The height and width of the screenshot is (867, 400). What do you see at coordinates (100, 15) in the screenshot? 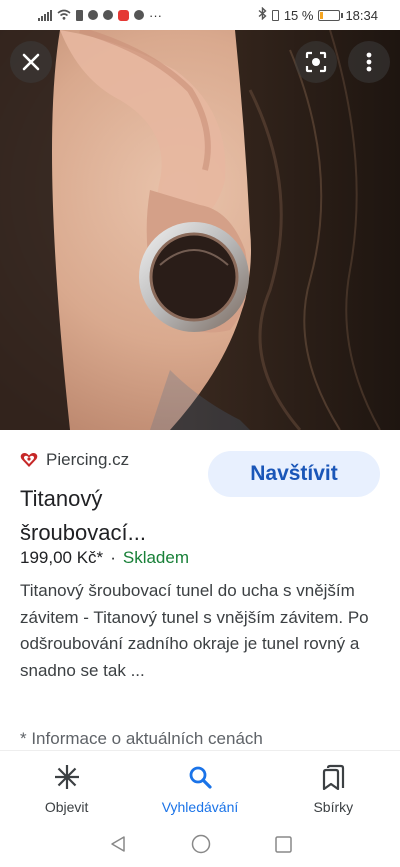
I see `status-icons-left: ···` at bounding box center [100, 15].